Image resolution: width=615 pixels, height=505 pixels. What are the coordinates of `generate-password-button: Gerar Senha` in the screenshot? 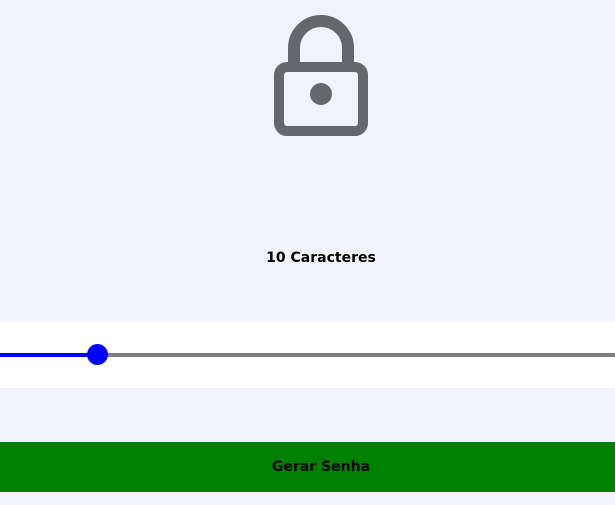 It's located at (307, 467).